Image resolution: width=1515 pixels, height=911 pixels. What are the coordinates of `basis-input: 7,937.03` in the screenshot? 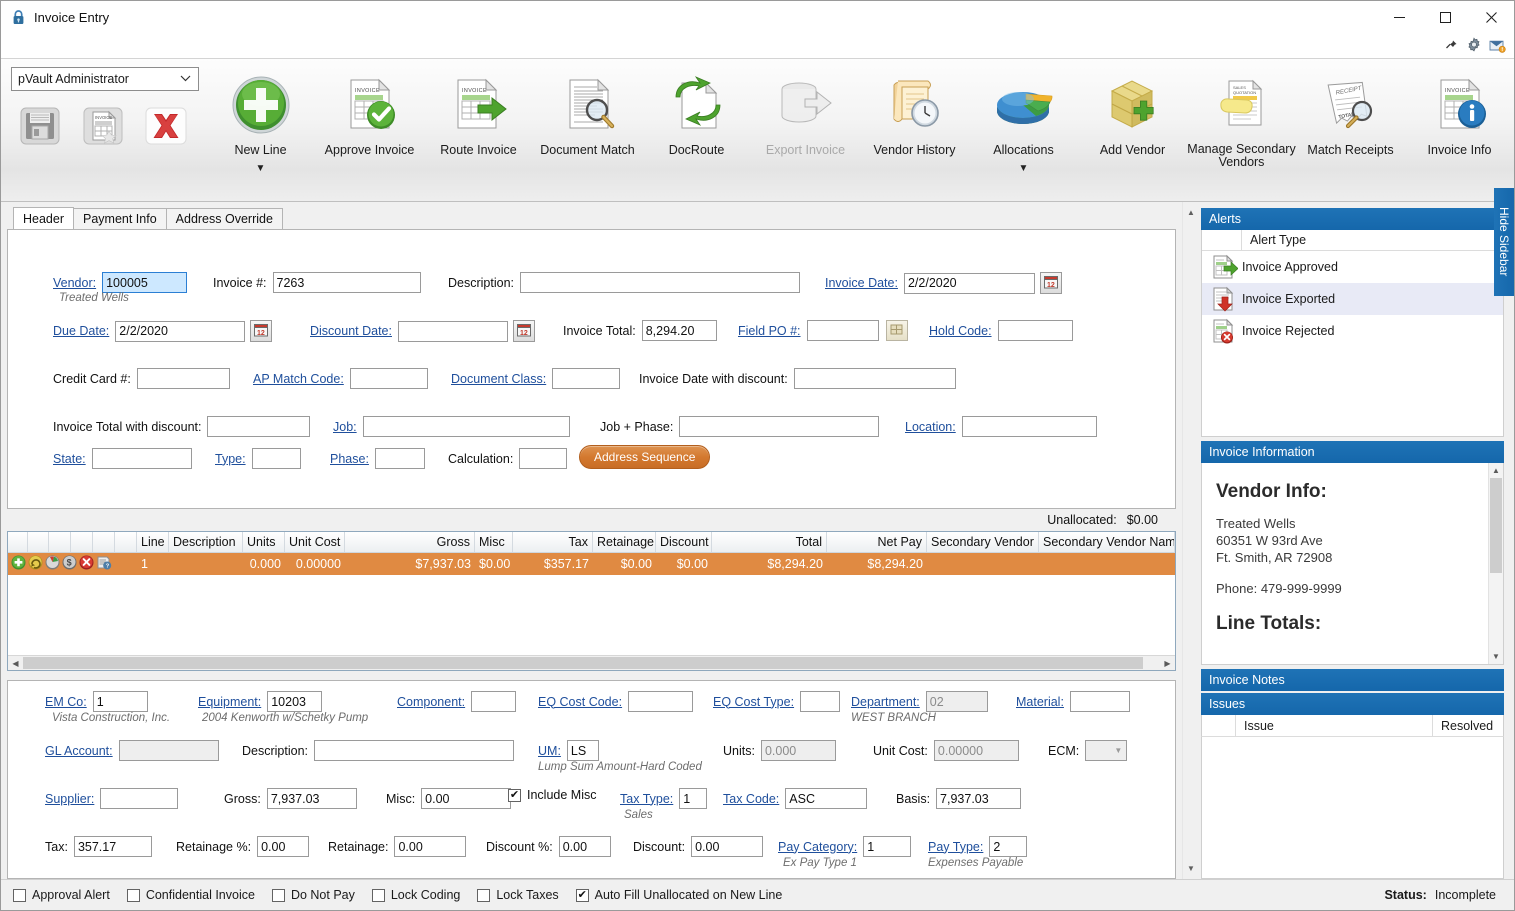 It's located at (979, 798).